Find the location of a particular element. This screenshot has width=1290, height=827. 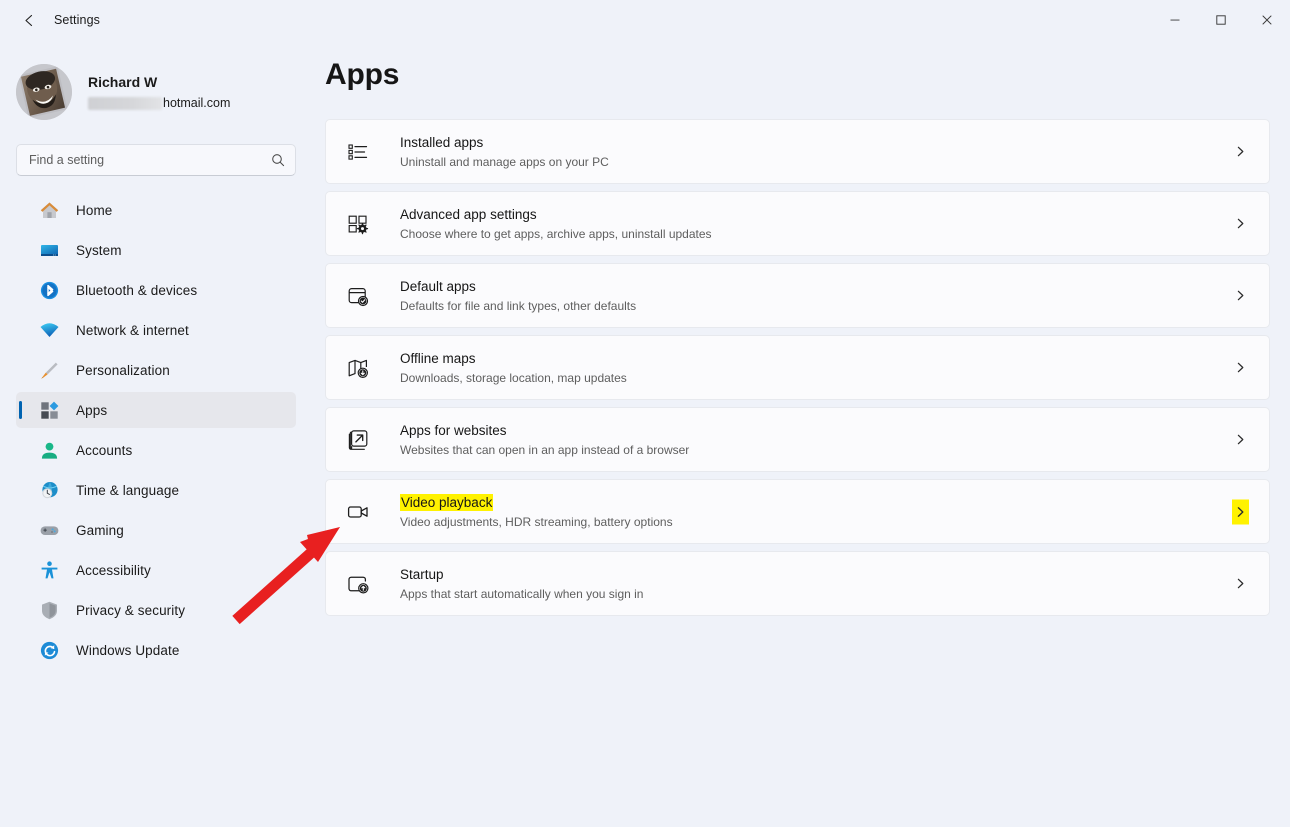

window-controls is located at coordinates (1221, 20).